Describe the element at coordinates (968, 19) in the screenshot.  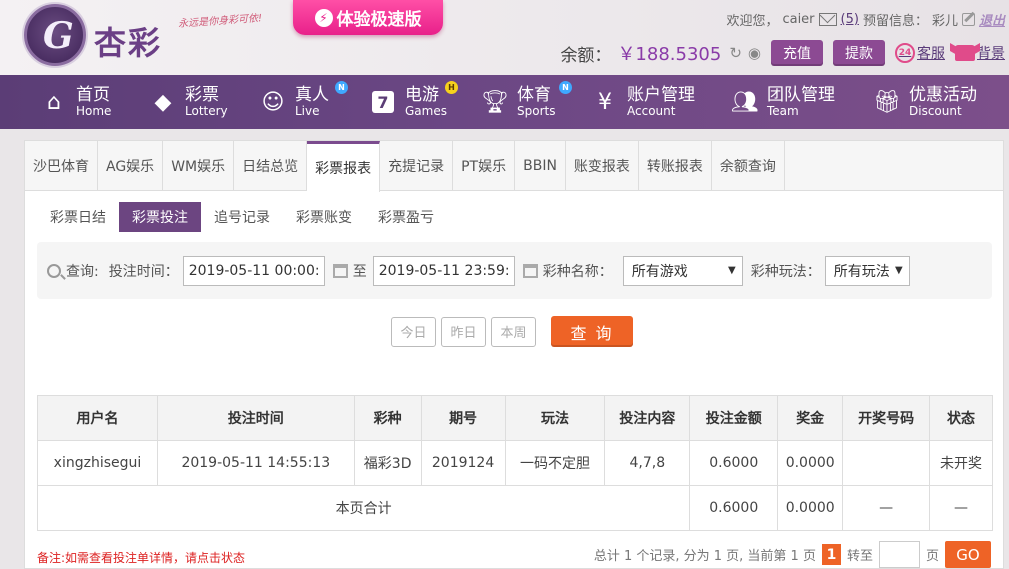
I see `edit-icon` at that location.